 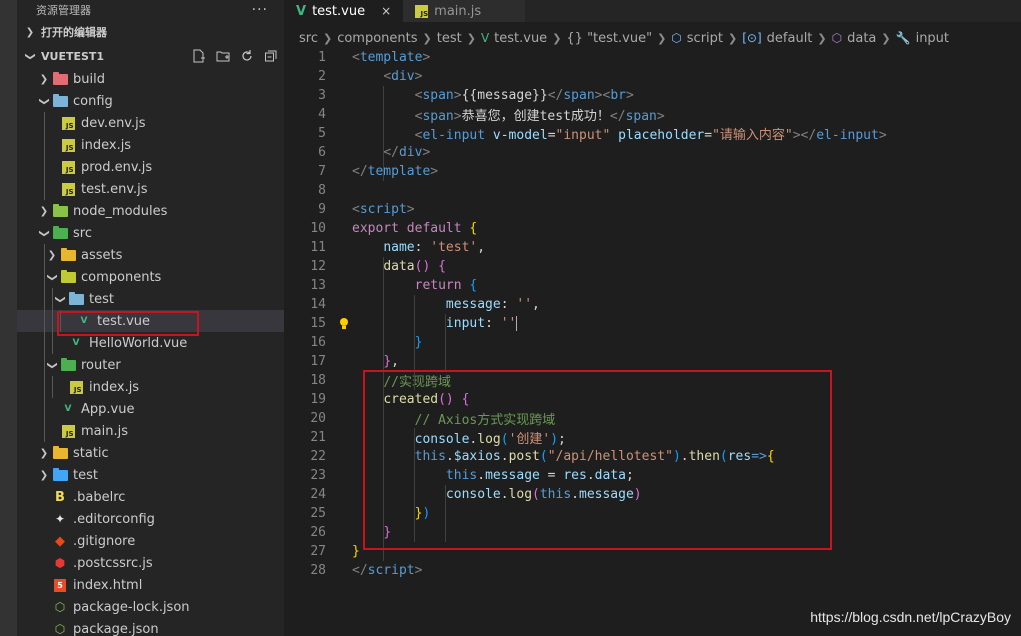 What do you see at coordinates (150, 519) in the screenshot?
I see `tree-file: ✦ .editorconfig` at bounding box center [150, 519].